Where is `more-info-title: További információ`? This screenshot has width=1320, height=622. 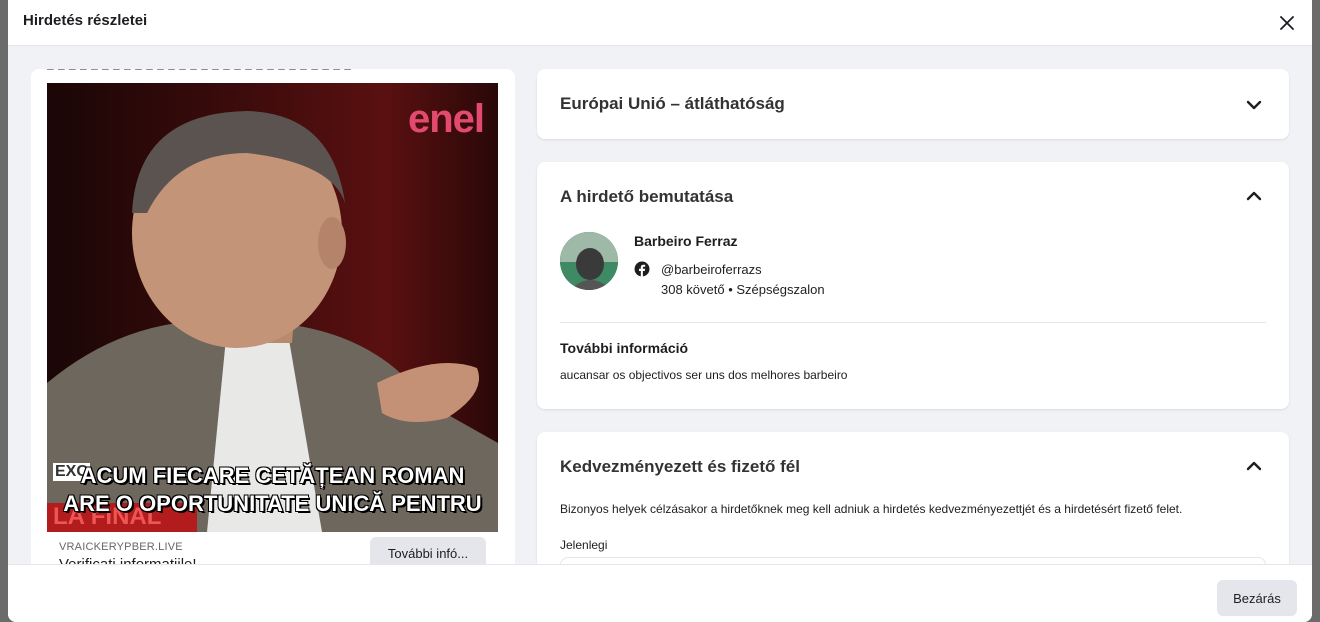 more-info-title: További információ is located at coordinates (624, 348).